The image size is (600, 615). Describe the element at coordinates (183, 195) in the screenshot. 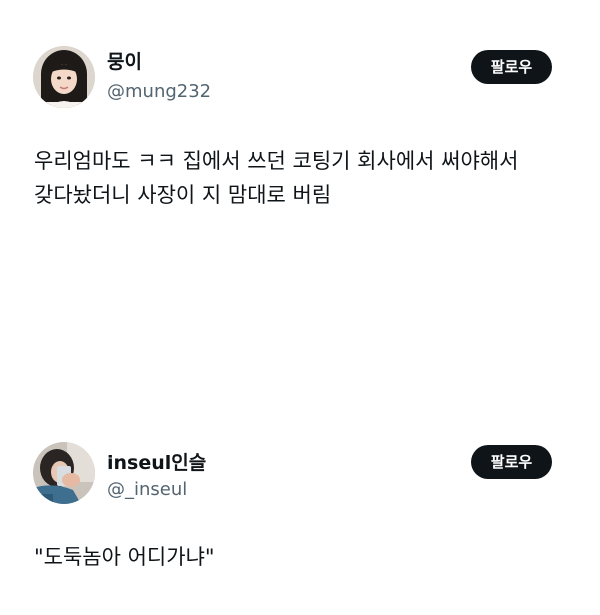

I see `post-text-line: 갖다놨더니 사장이 지 맘대로 버림` at that location.